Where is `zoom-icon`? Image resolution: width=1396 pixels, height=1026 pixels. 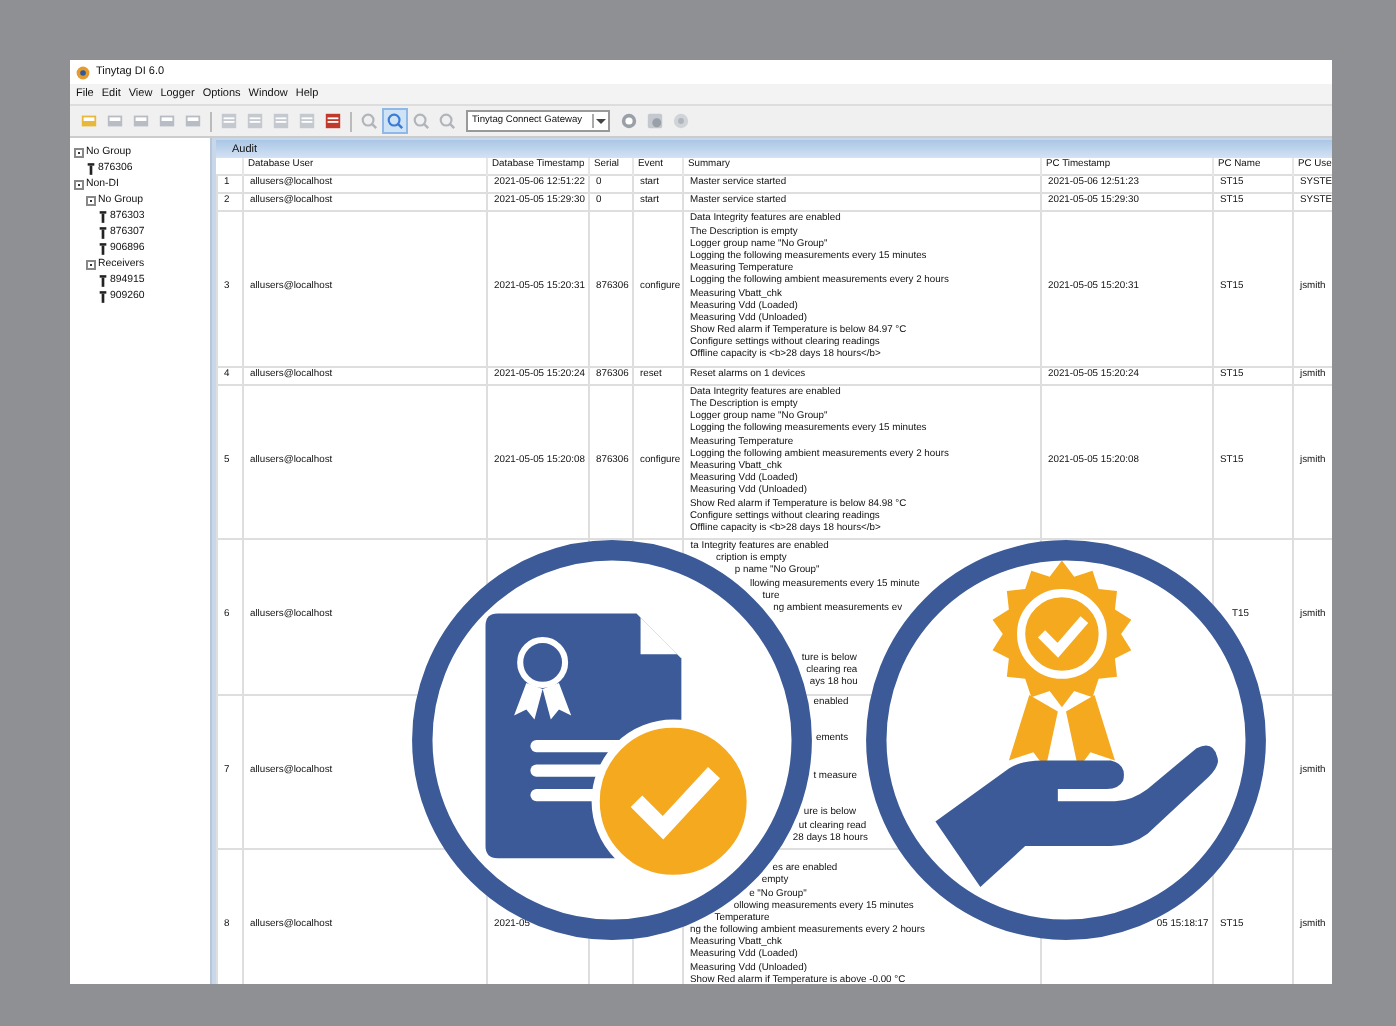
zoom-icon is located at coordinates (447, 121).